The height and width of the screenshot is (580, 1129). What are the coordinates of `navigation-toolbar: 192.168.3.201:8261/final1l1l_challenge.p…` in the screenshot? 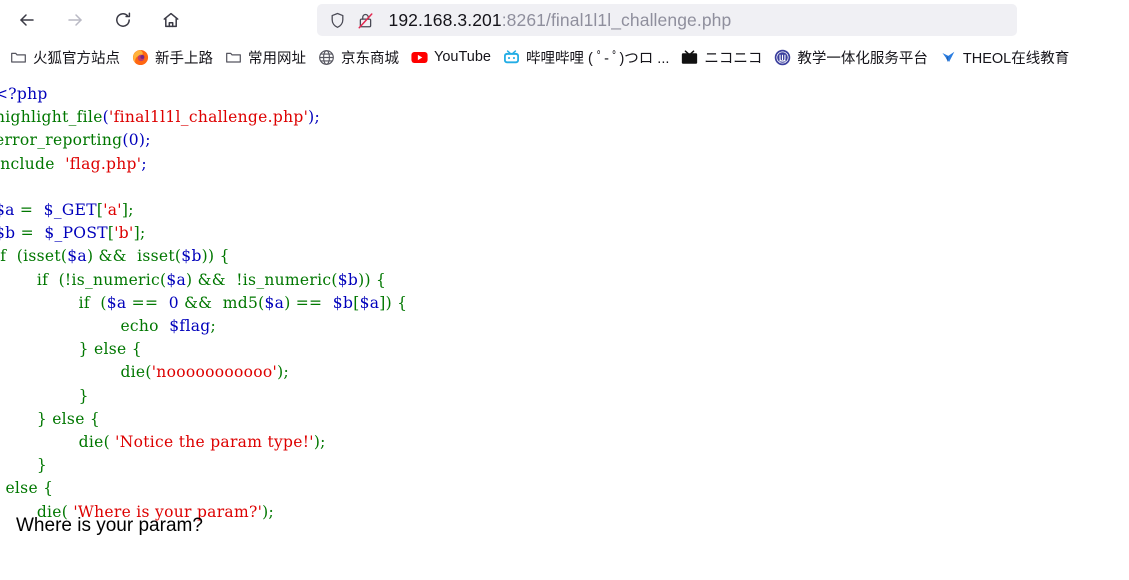 It's located at (564, 20).